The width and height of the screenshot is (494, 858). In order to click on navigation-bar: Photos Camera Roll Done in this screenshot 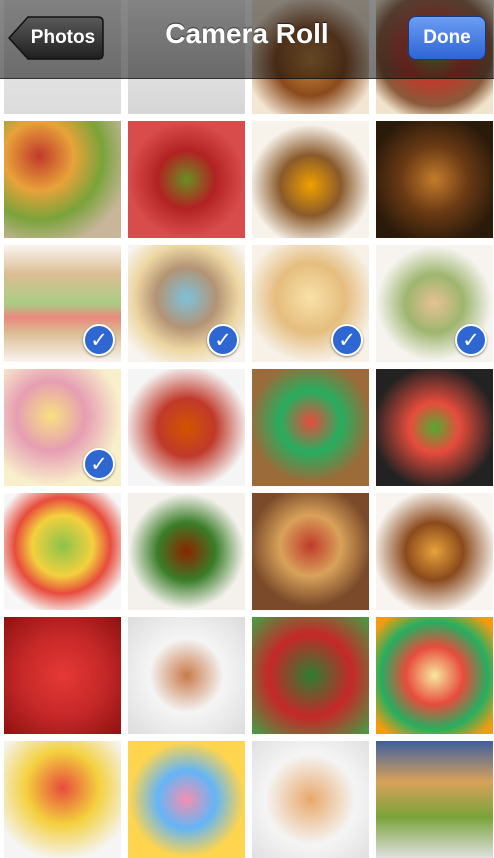, I will do `click(247, 39)`.